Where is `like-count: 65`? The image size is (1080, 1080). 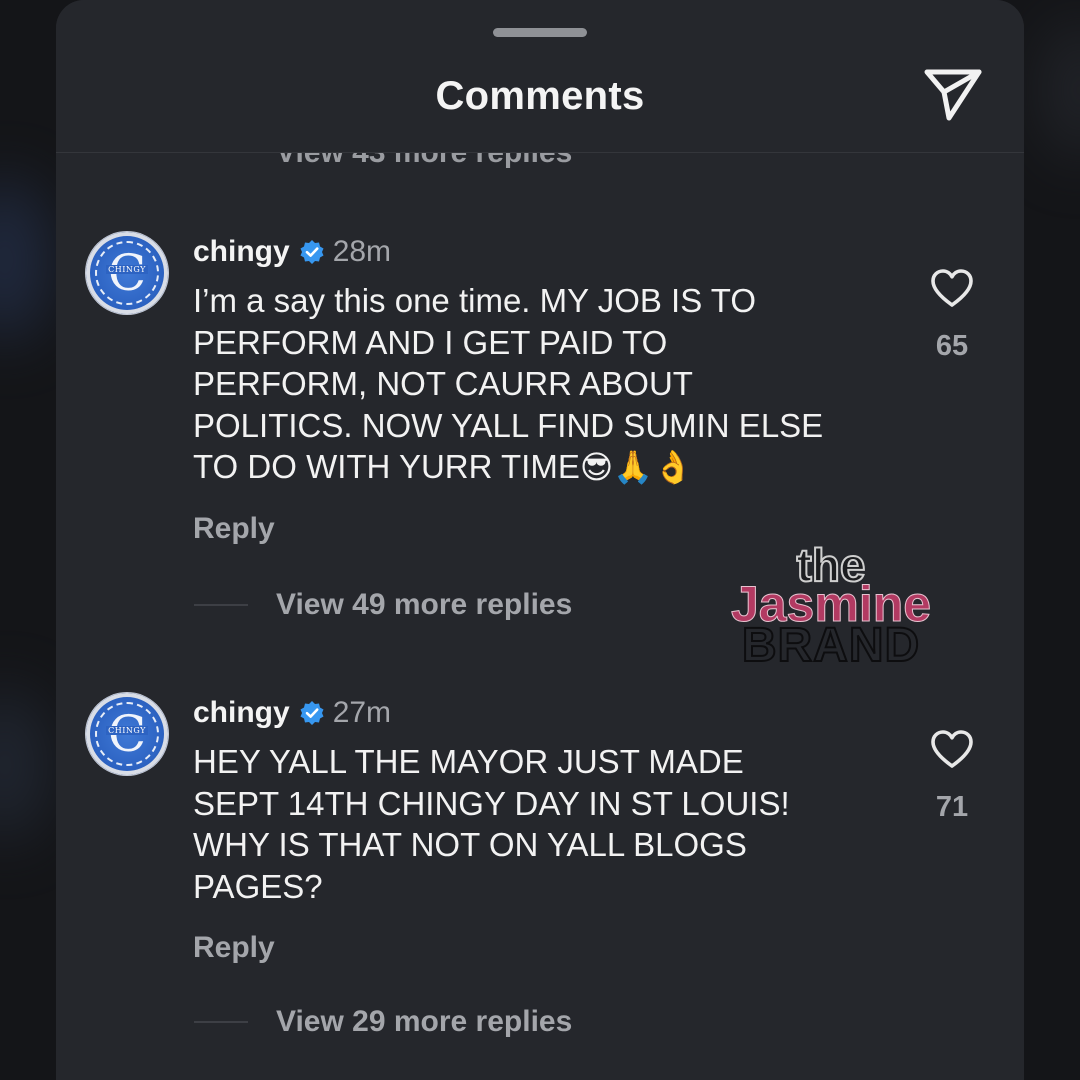
like-count: 65 is located at coordinates (952, 346).